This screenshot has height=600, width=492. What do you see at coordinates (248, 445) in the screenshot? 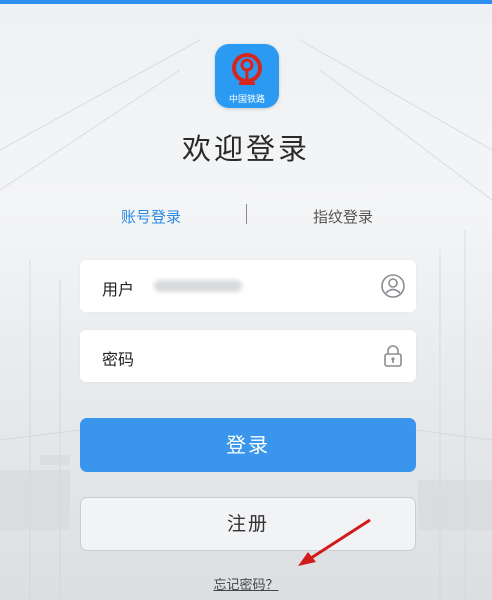
I see `login-button: 登录` at bounding box center [248, 445].